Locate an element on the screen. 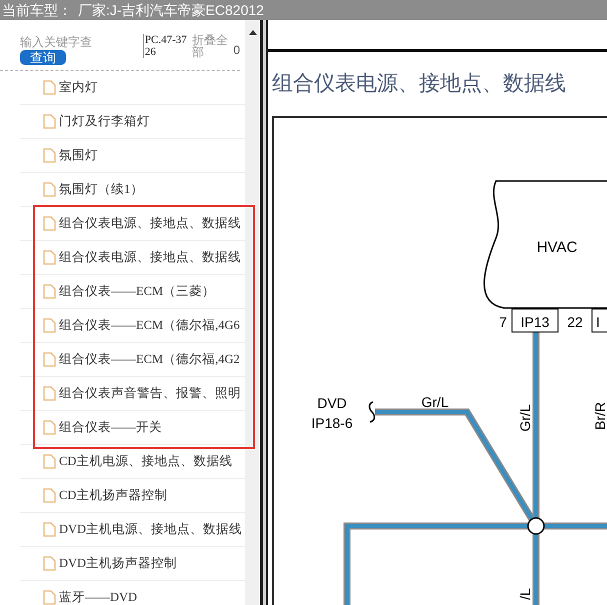 The width and height of the screenshot is (607, 605). module-label: HVAC is located at coordinates (557, 247).